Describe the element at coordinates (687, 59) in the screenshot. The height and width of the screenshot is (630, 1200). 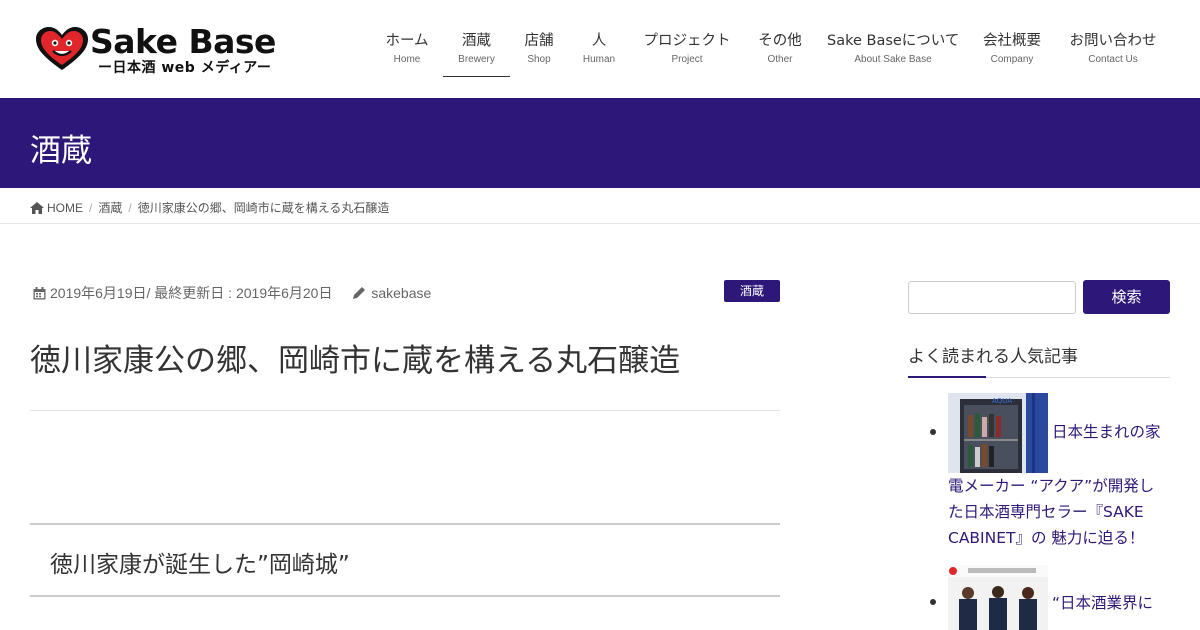
I see `nav-sublabel: Project` at that location.